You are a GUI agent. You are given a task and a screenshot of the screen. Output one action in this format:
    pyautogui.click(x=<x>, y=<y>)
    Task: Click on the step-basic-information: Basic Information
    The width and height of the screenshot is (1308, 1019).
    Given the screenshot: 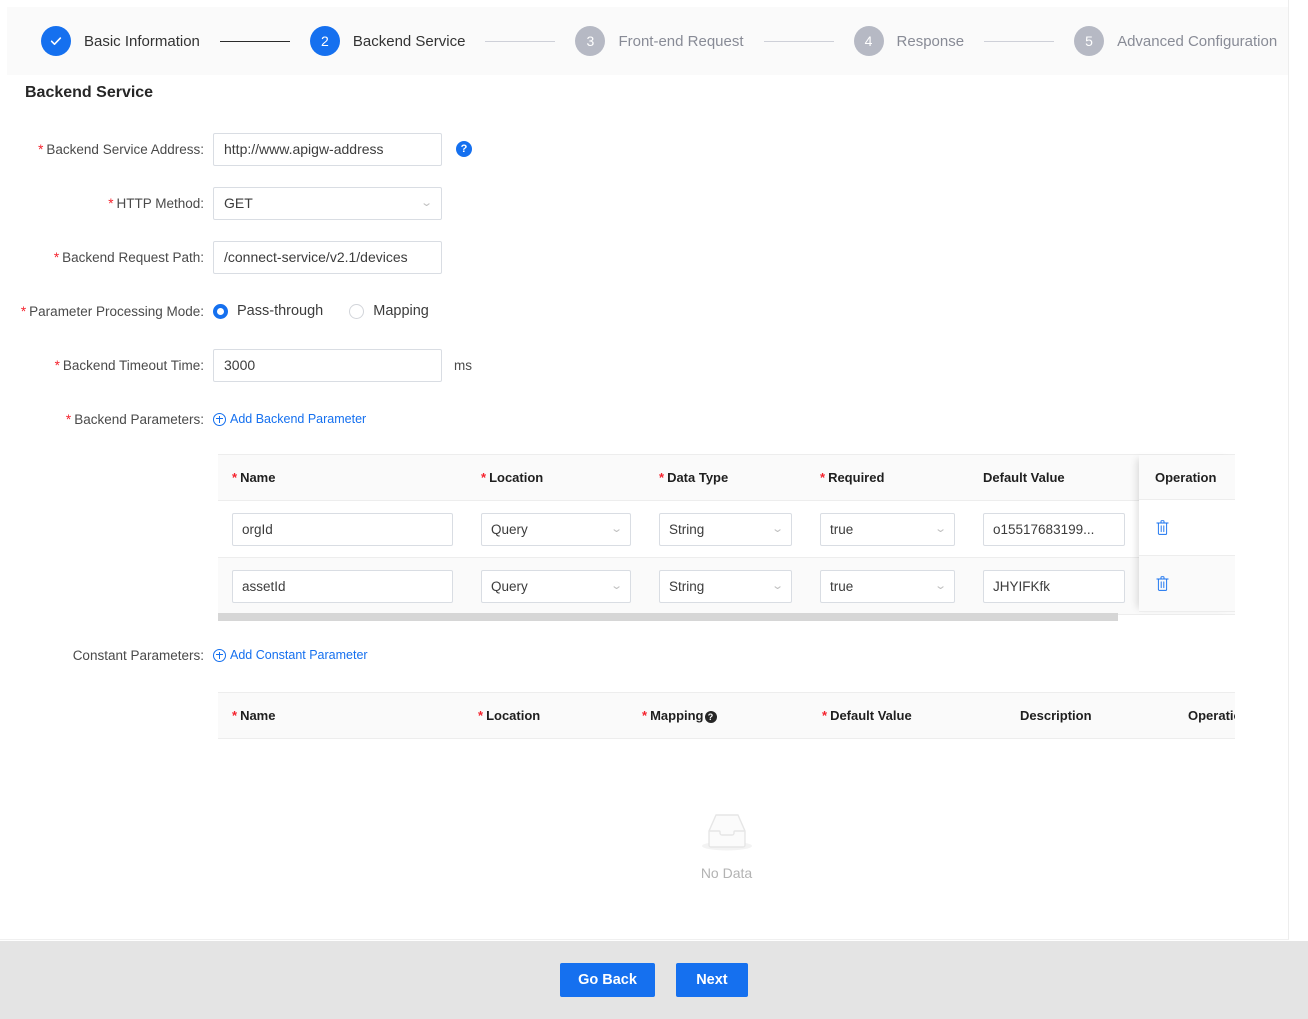 What is the action you would take?
    pyautogui.click(x=120, y=41)
    